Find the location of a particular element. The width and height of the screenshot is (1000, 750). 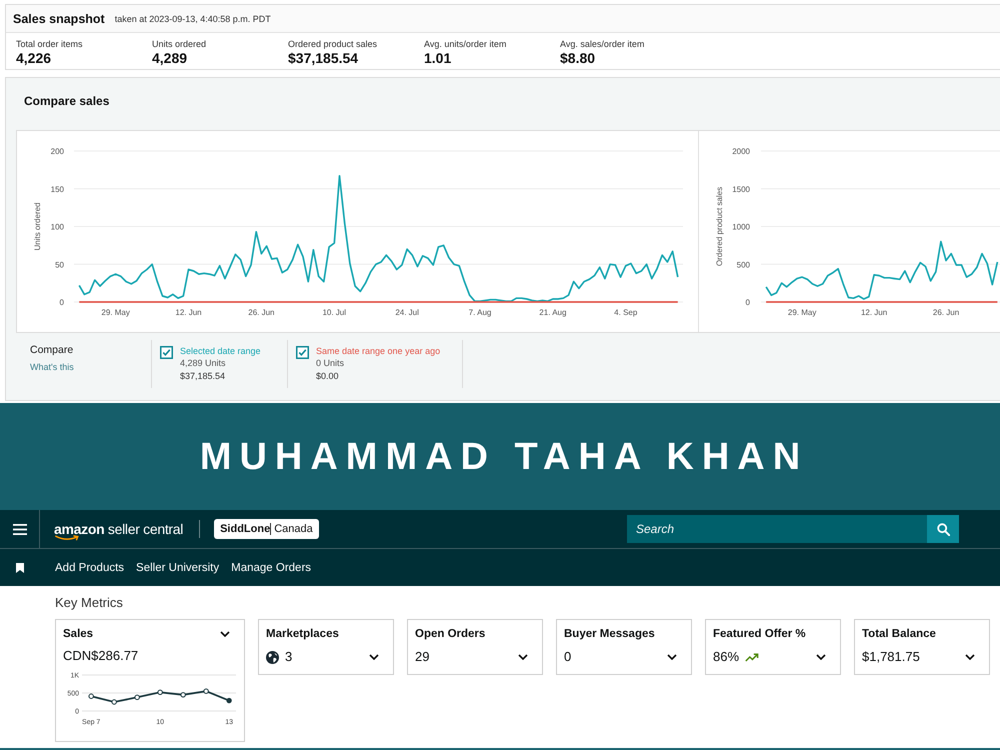

metric-value: 3 is located at coordinates (288, 657).